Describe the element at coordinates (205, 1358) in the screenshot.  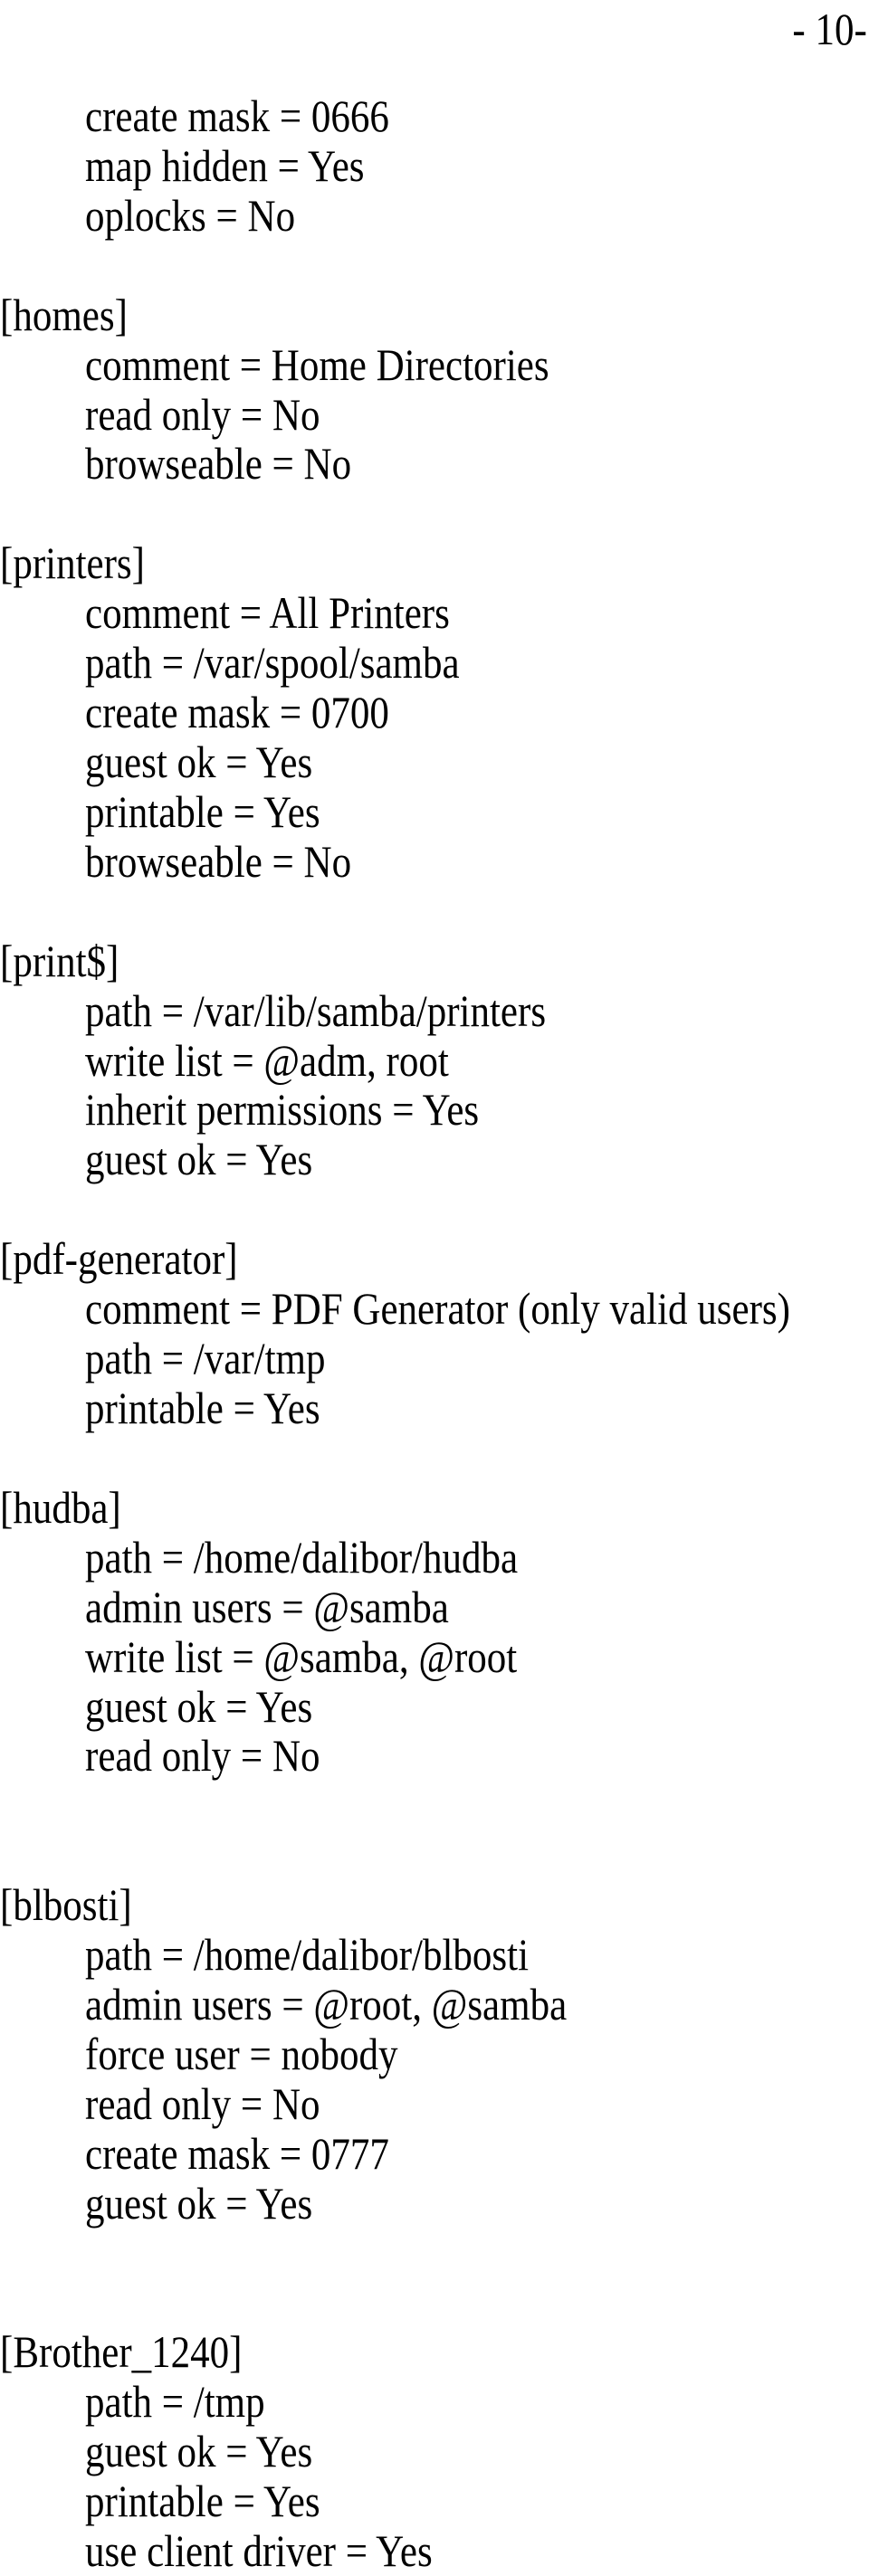
I see `setting-line: path = /var/tmp` at that location.